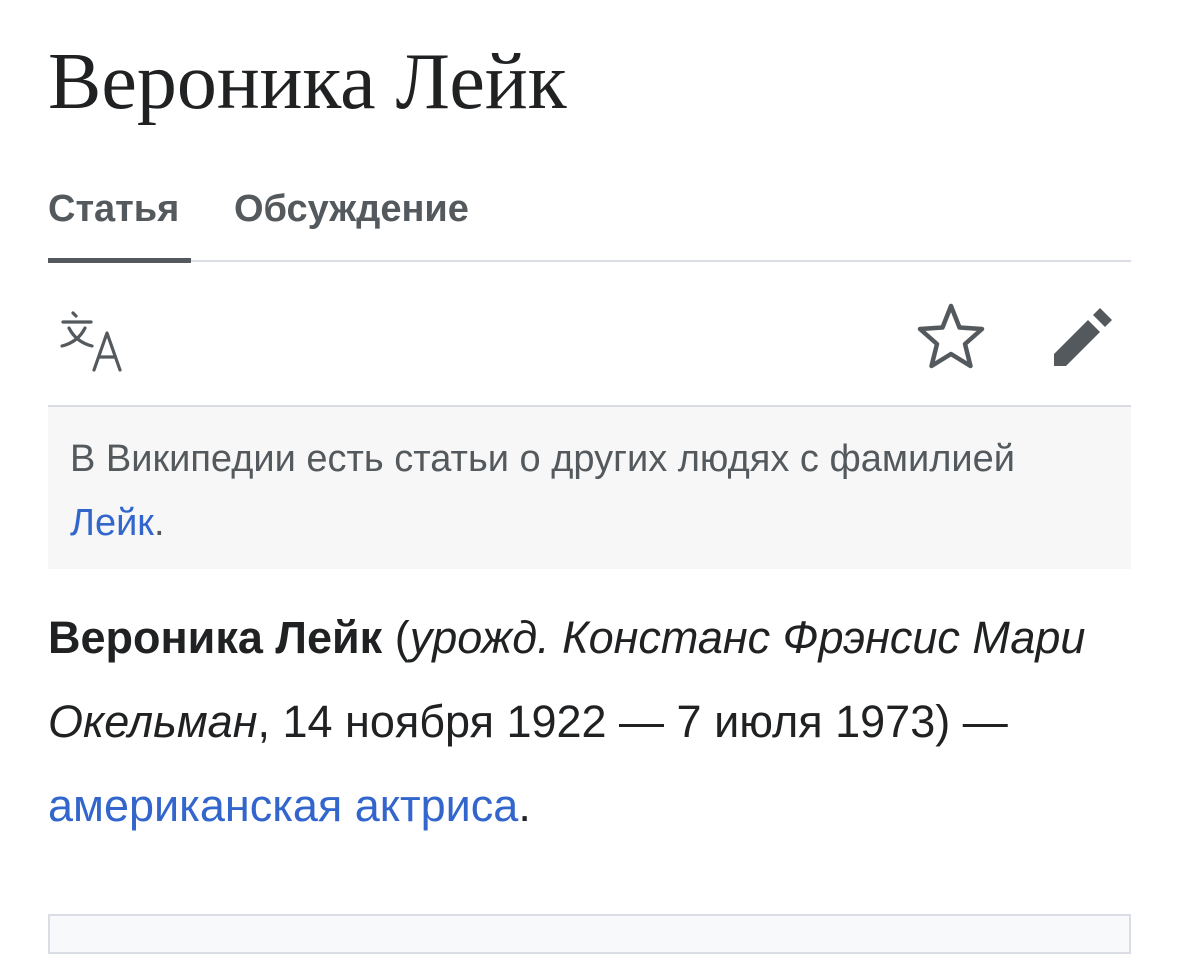 The width and height of the screenshot is (1179, 954). Describe the element at coordinates (951, 337) in the screenshot. I see `star-icon` at that location.